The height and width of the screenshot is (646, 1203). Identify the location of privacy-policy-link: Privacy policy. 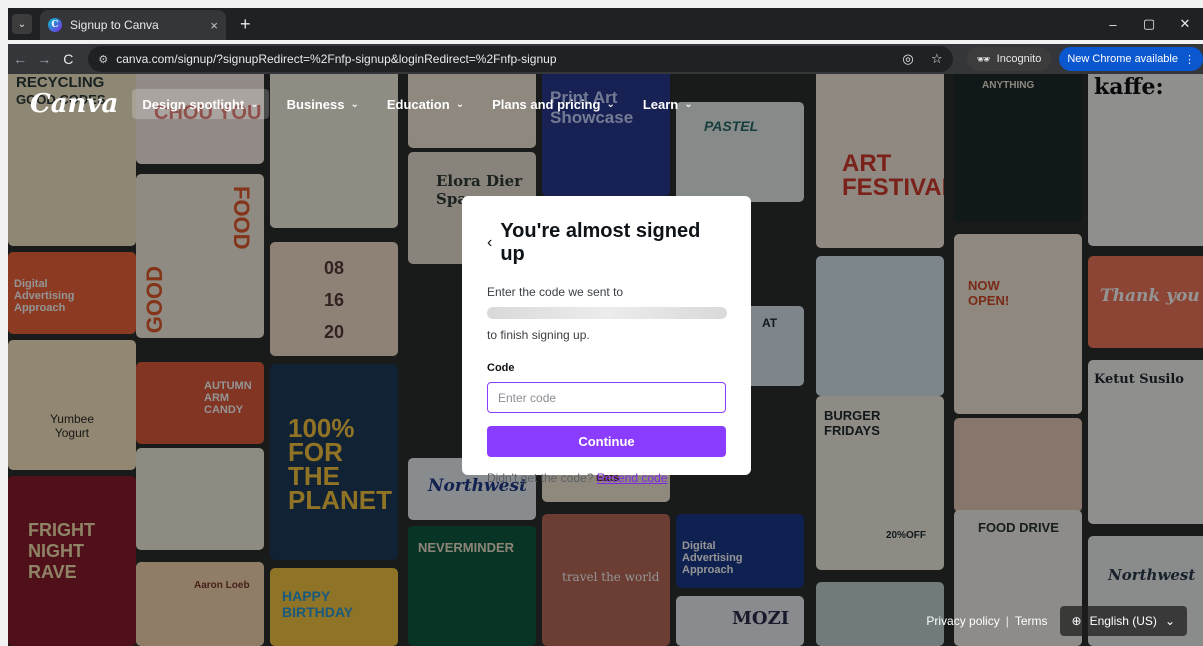
(962, 621).